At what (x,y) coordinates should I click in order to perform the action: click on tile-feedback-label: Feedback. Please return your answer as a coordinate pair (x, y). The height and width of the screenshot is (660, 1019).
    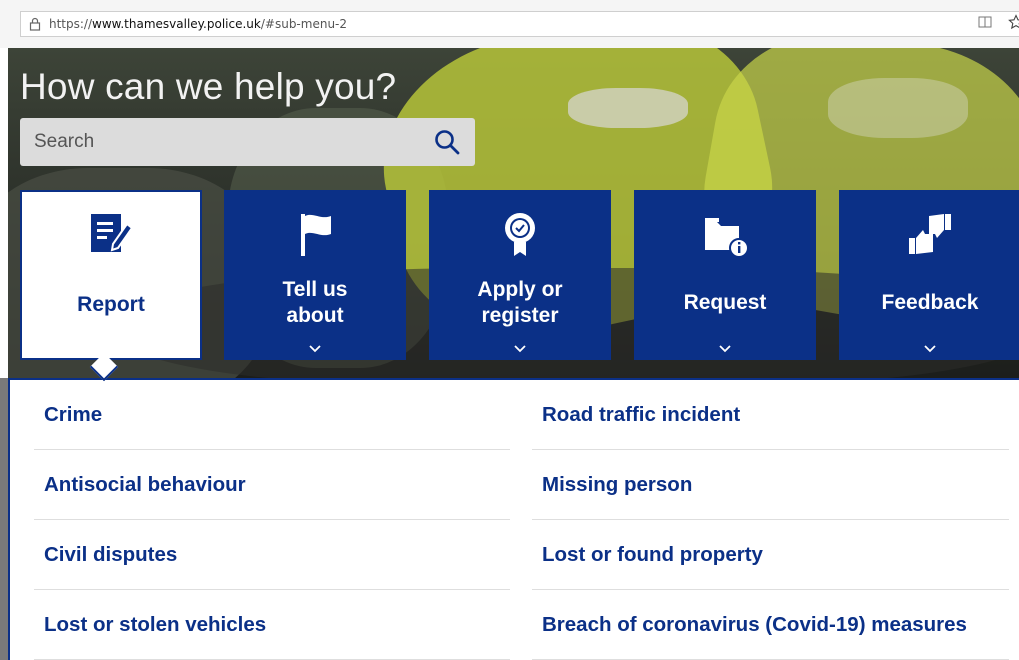
    Looking at the image, I should click on (930, 302).